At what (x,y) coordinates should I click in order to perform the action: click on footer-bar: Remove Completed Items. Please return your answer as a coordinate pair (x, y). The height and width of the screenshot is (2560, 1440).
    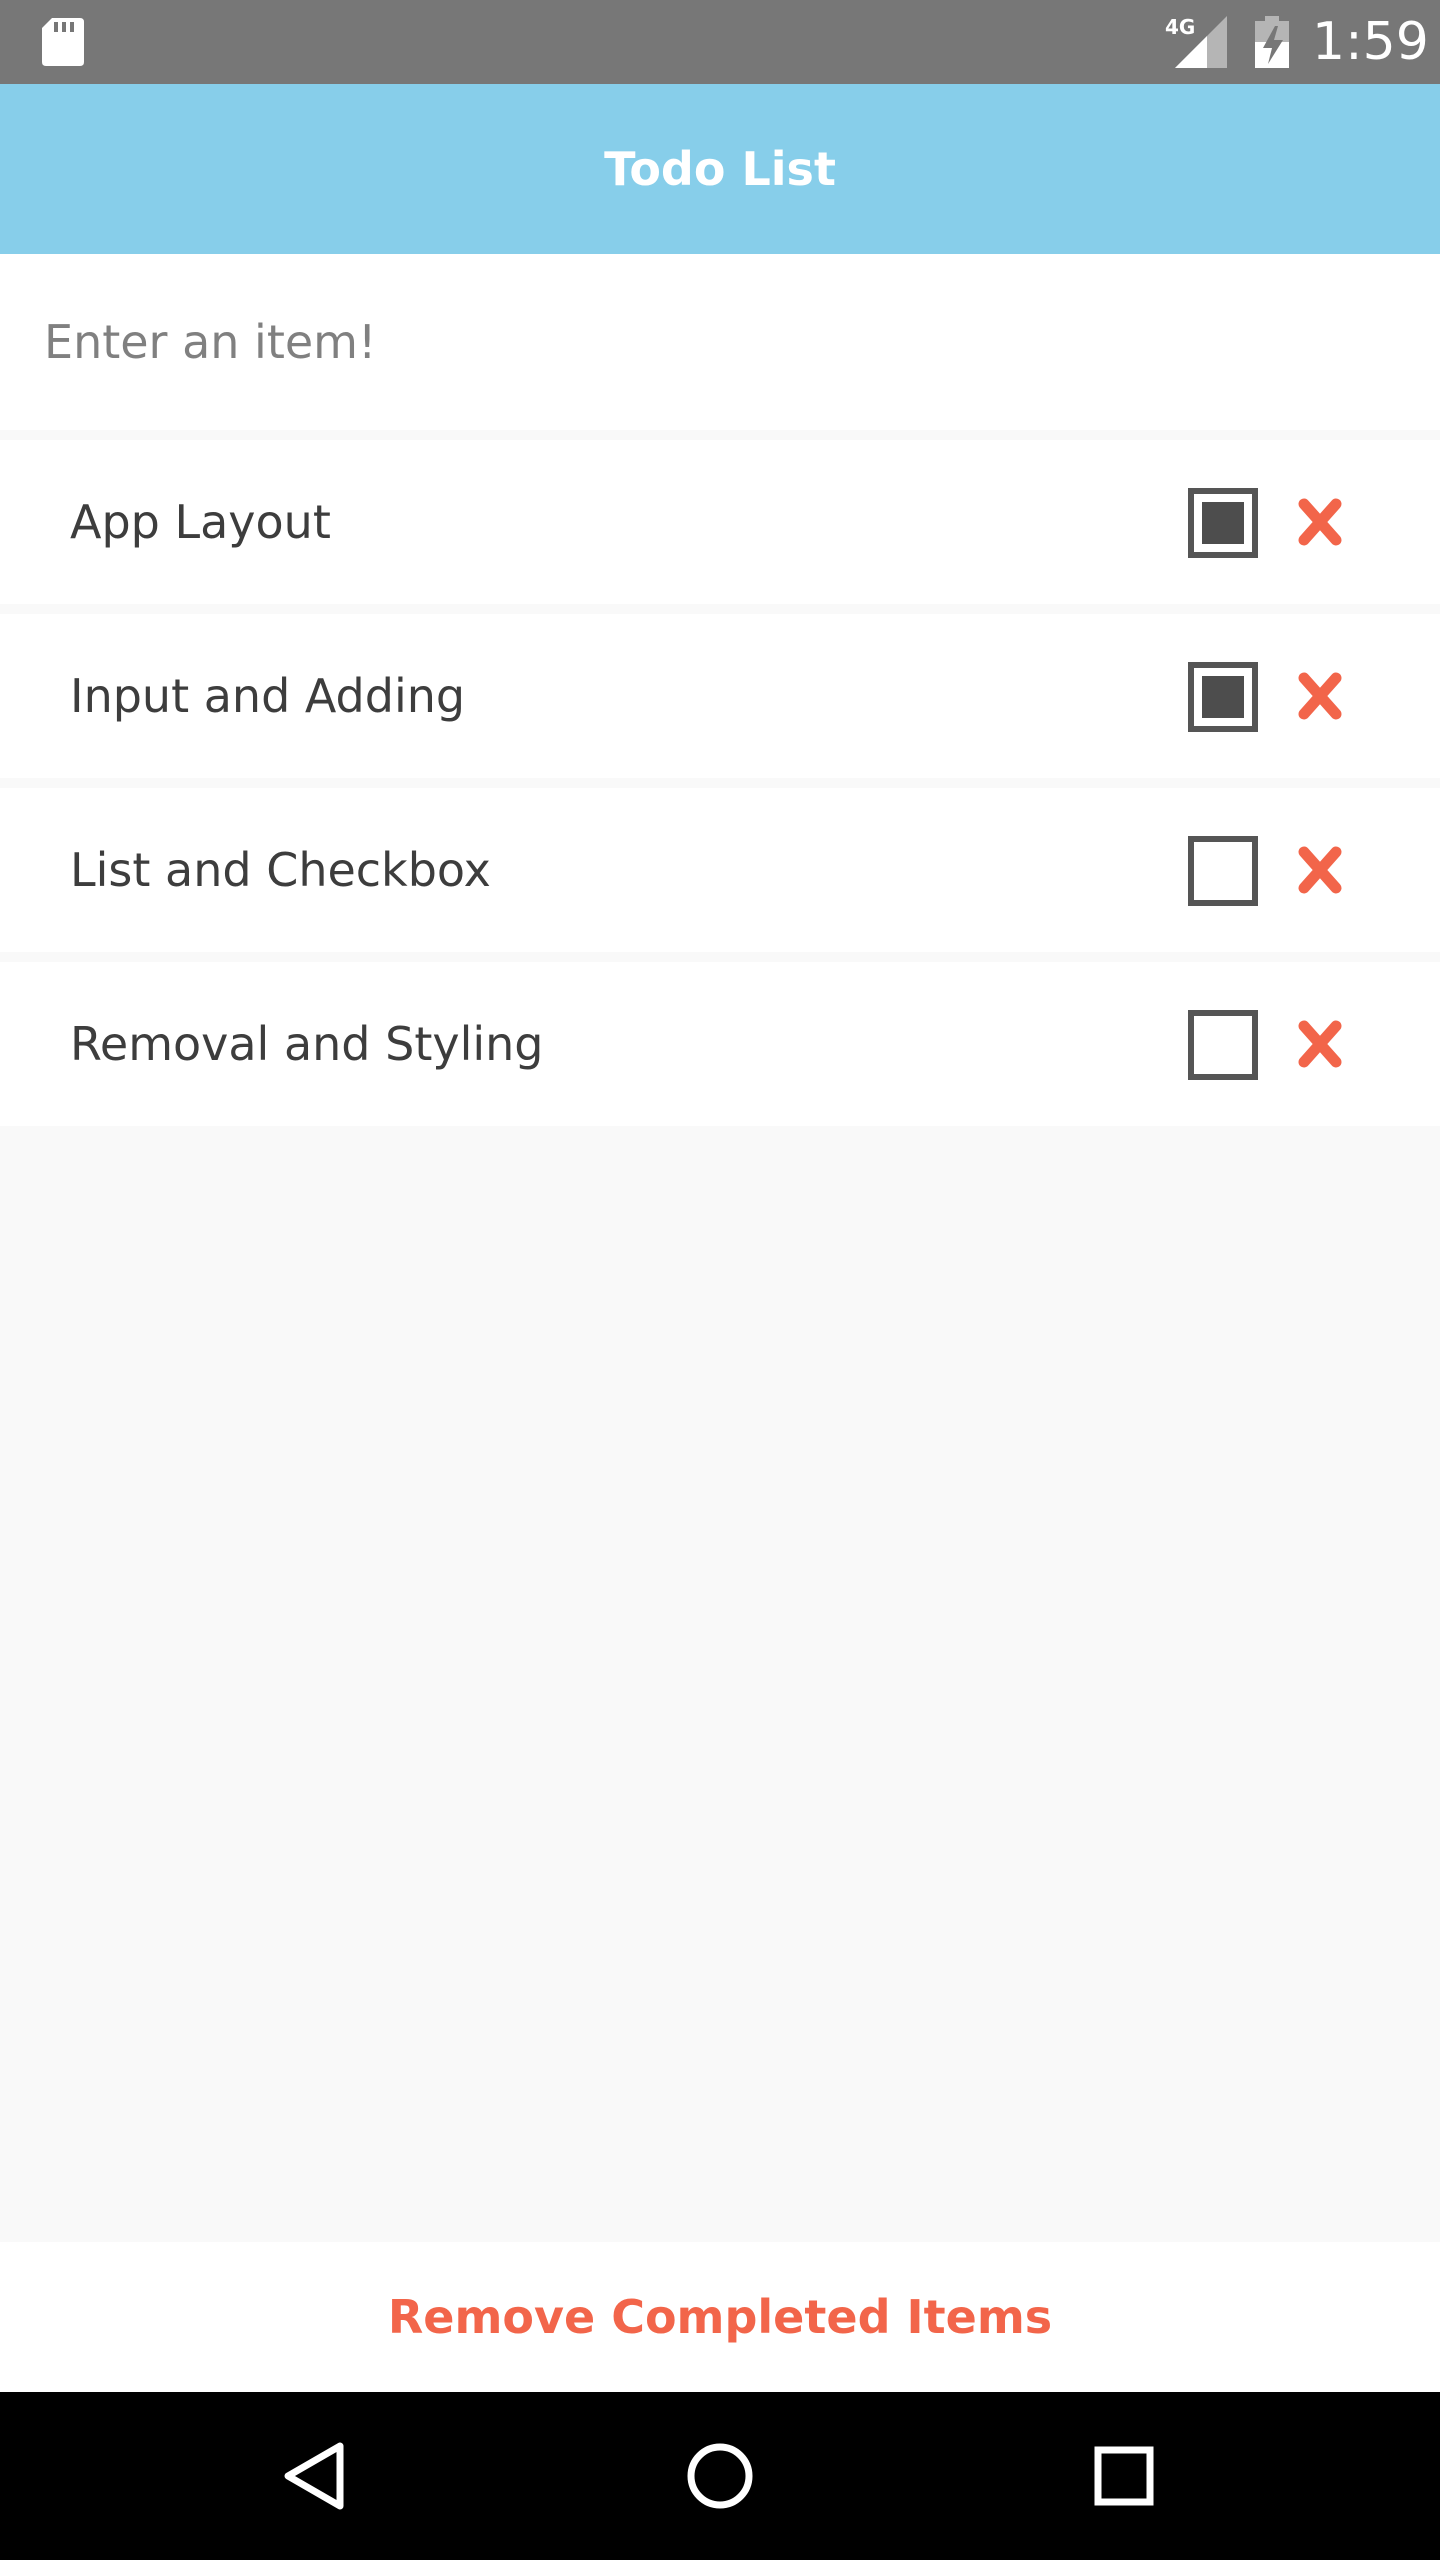
    Looking at the image, I should click on (720, 2317).